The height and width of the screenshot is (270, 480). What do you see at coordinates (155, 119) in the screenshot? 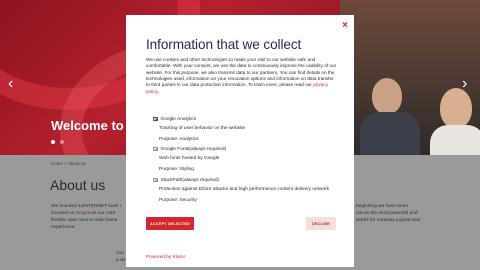
I see `google-analytics-checkbox` at bounding box center [155, 119].